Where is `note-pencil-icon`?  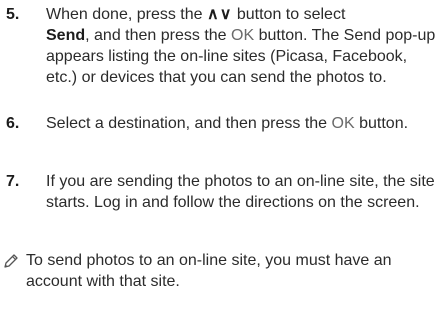 note-pencil-icon is located at coordinates (11, 261).